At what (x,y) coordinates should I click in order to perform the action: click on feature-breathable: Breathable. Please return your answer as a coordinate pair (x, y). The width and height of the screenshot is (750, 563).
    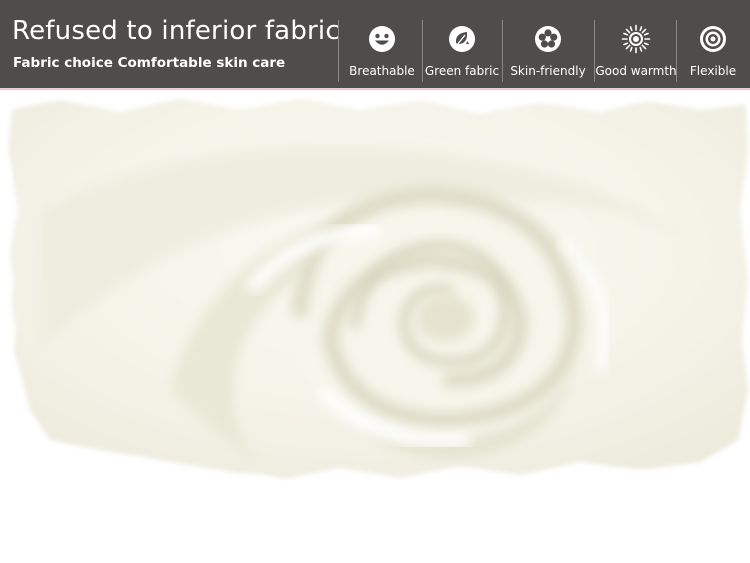
    Looking at the image, I should click on (382, 48).